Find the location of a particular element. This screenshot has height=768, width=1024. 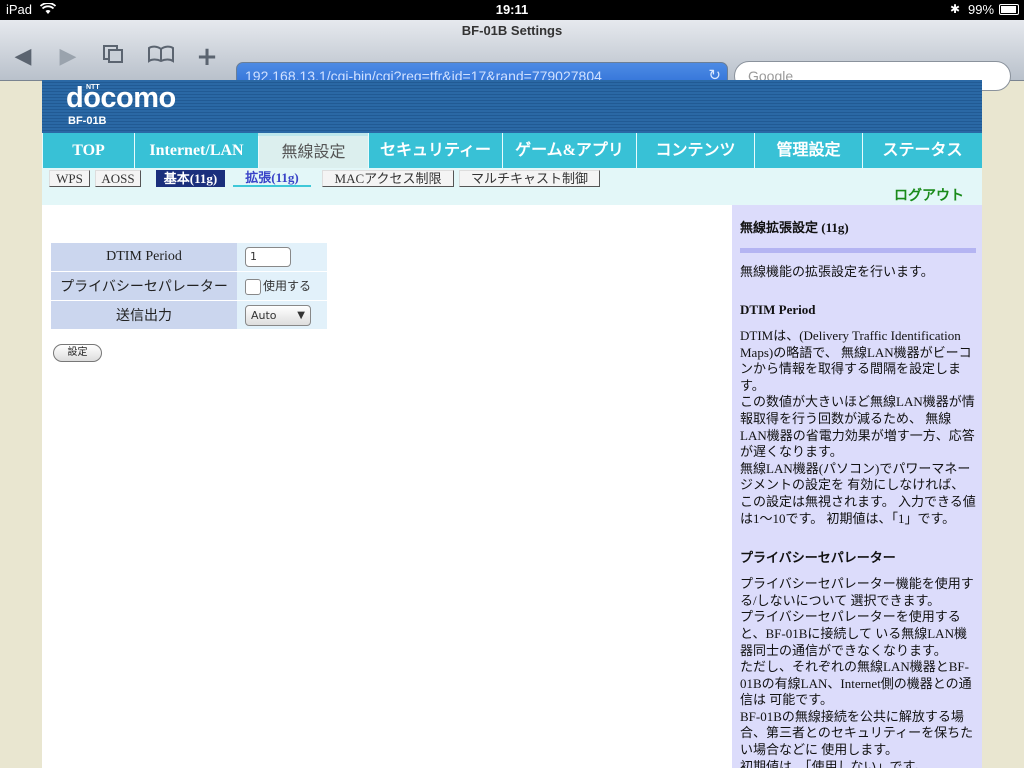

add-icon: + is located at coordinates (207, 57).